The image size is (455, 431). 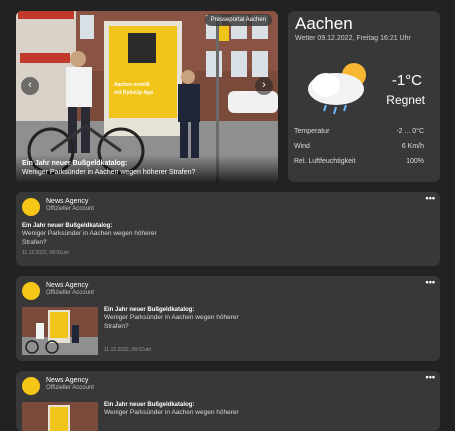 What do you see at coordinates (359, 146) in the screenshot?
I see `weather-row-wind: Wind 6 Km/h` at bounding box center [359, 146].